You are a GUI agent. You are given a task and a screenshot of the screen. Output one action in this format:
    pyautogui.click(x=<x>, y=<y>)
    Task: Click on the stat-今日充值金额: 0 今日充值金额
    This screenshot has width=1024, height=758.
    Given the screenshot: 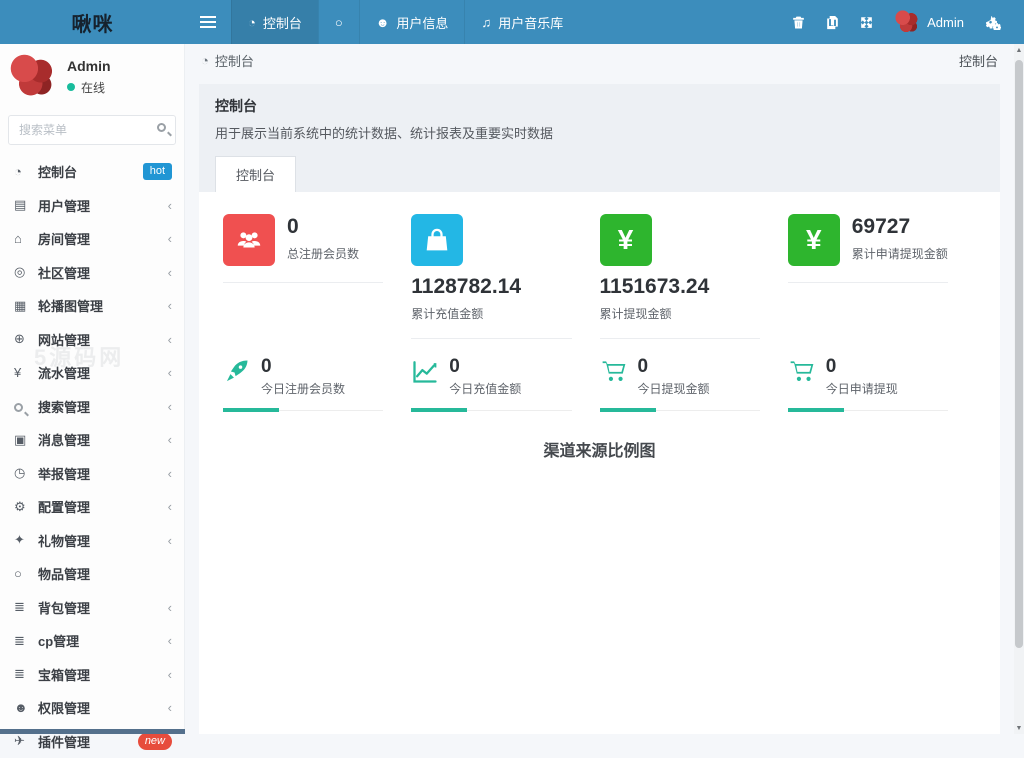 What is the action you would take?
    pyautogui.click(x=505, y=384)
    